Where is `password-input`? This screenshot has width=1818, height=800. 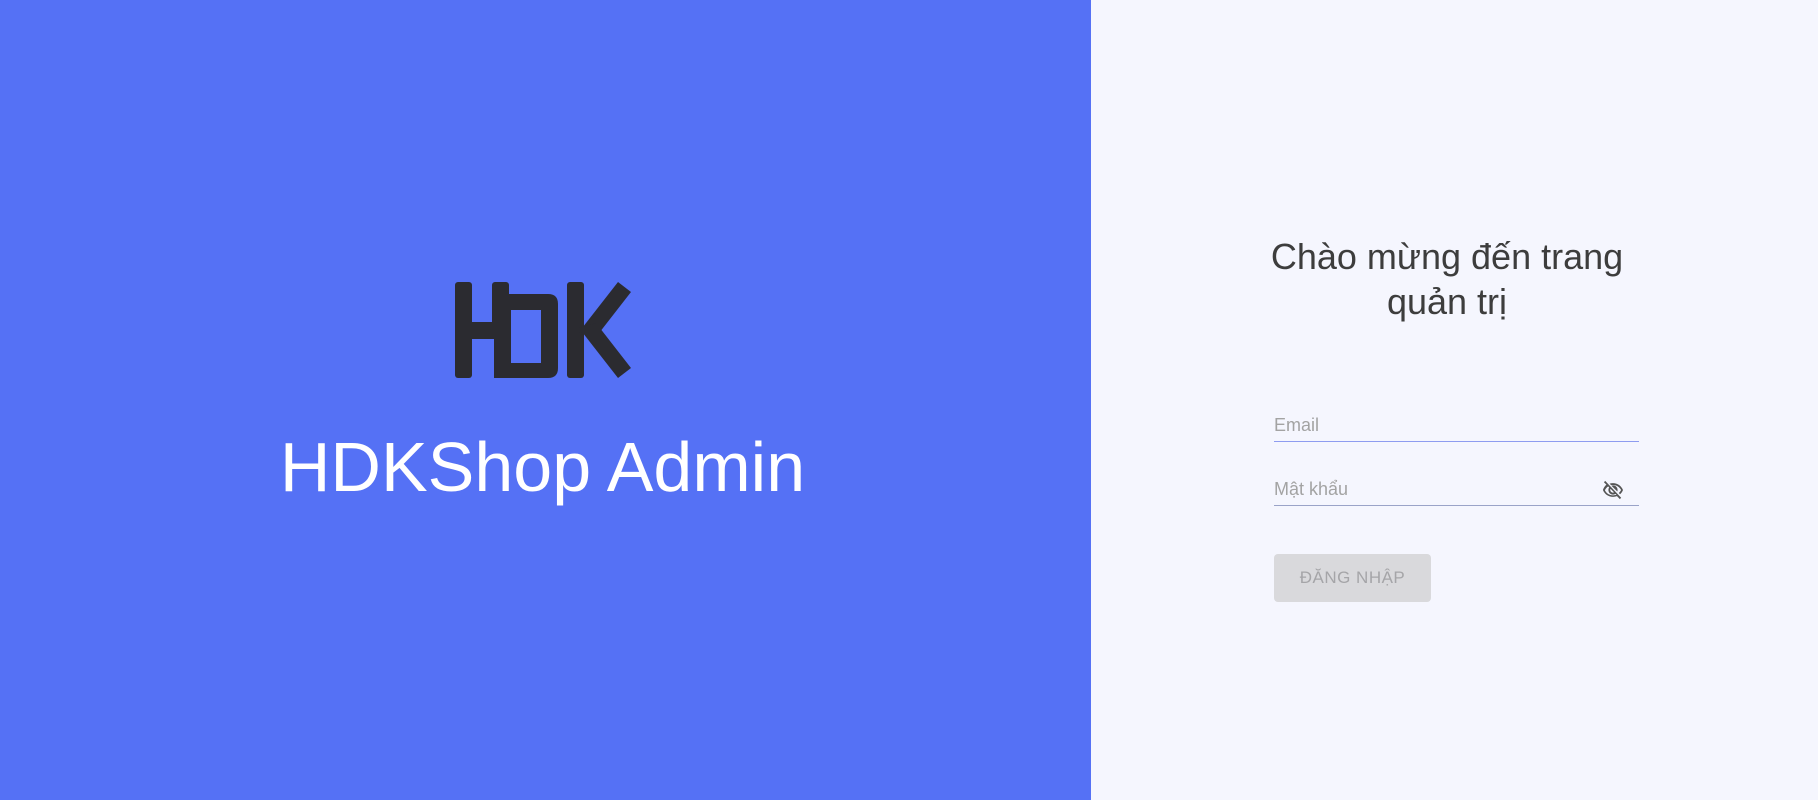
password-input is located at coordinates (1456, 489).